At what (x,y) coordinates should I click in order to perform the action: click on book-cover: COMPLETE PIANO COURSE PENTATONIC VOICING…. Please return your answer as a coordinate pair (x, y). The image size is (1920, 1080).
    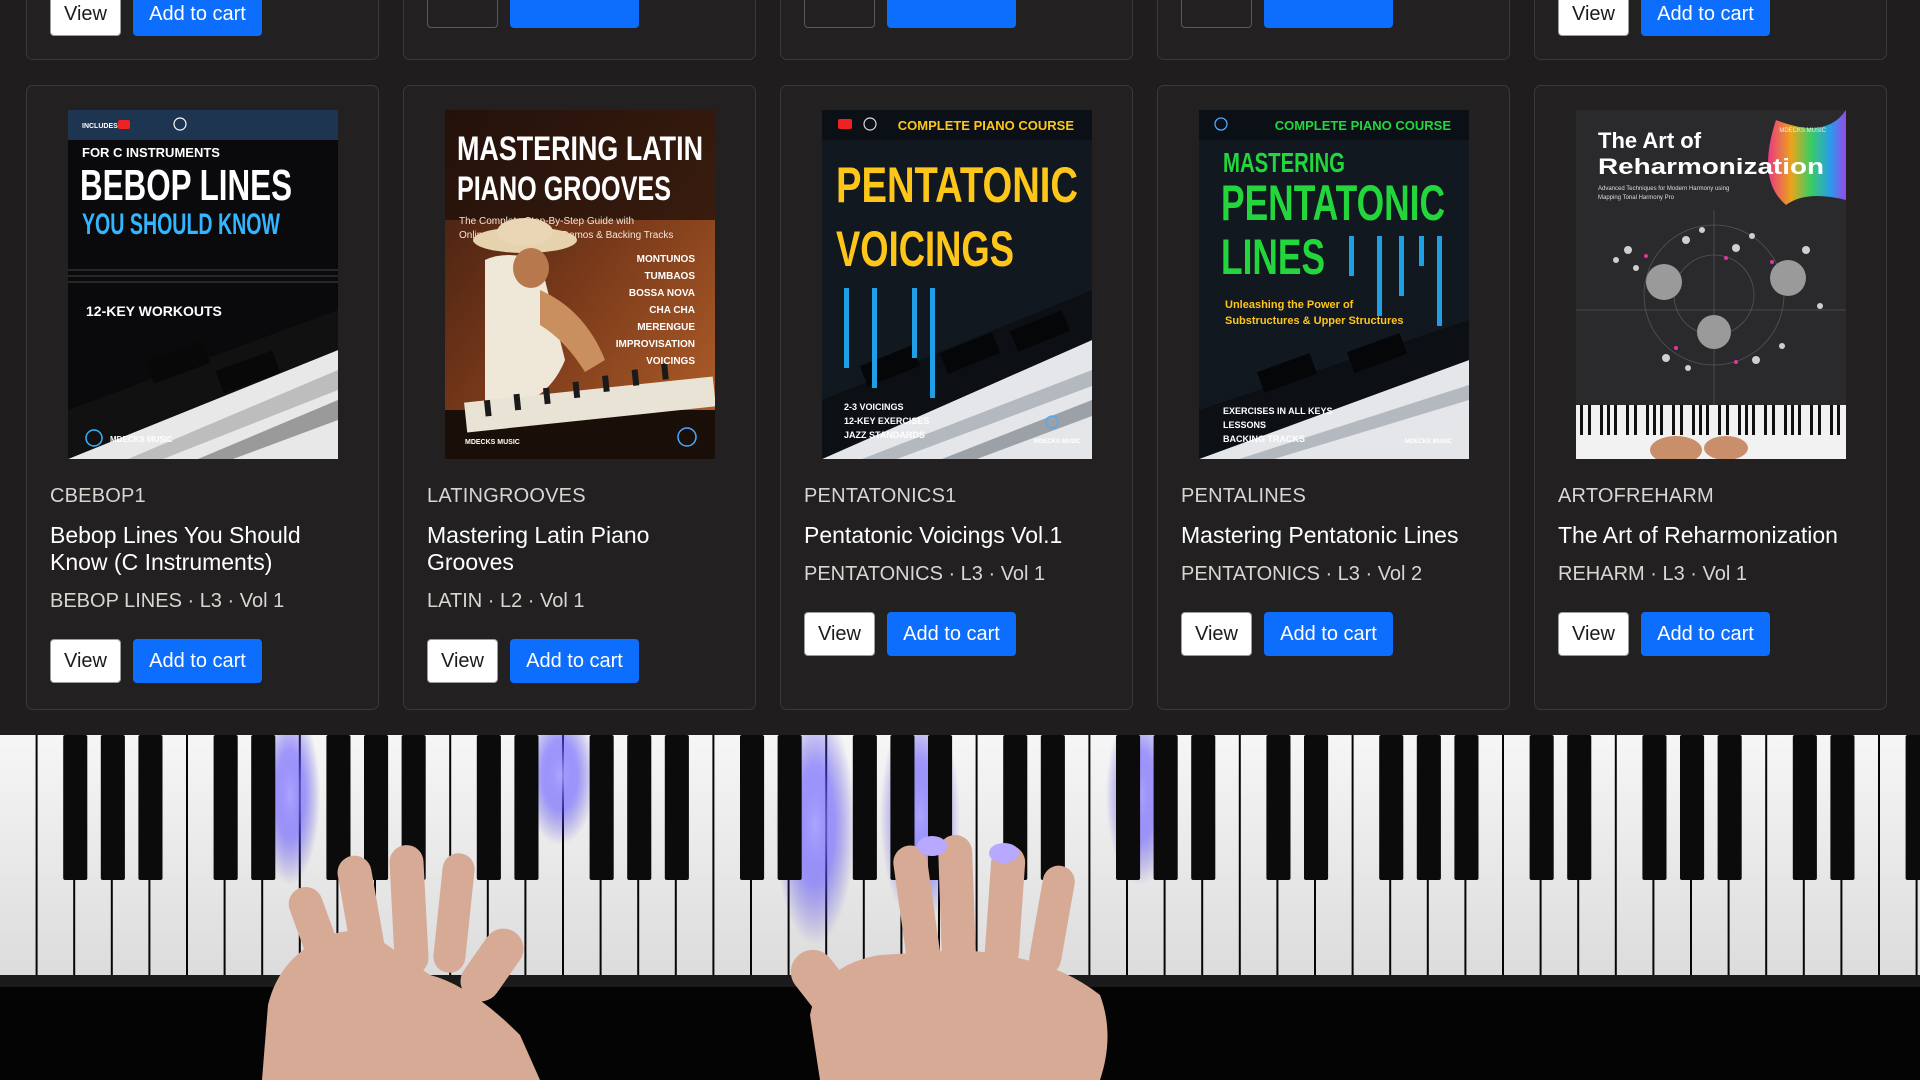
    Looking at the image, I should click on (956, 284).